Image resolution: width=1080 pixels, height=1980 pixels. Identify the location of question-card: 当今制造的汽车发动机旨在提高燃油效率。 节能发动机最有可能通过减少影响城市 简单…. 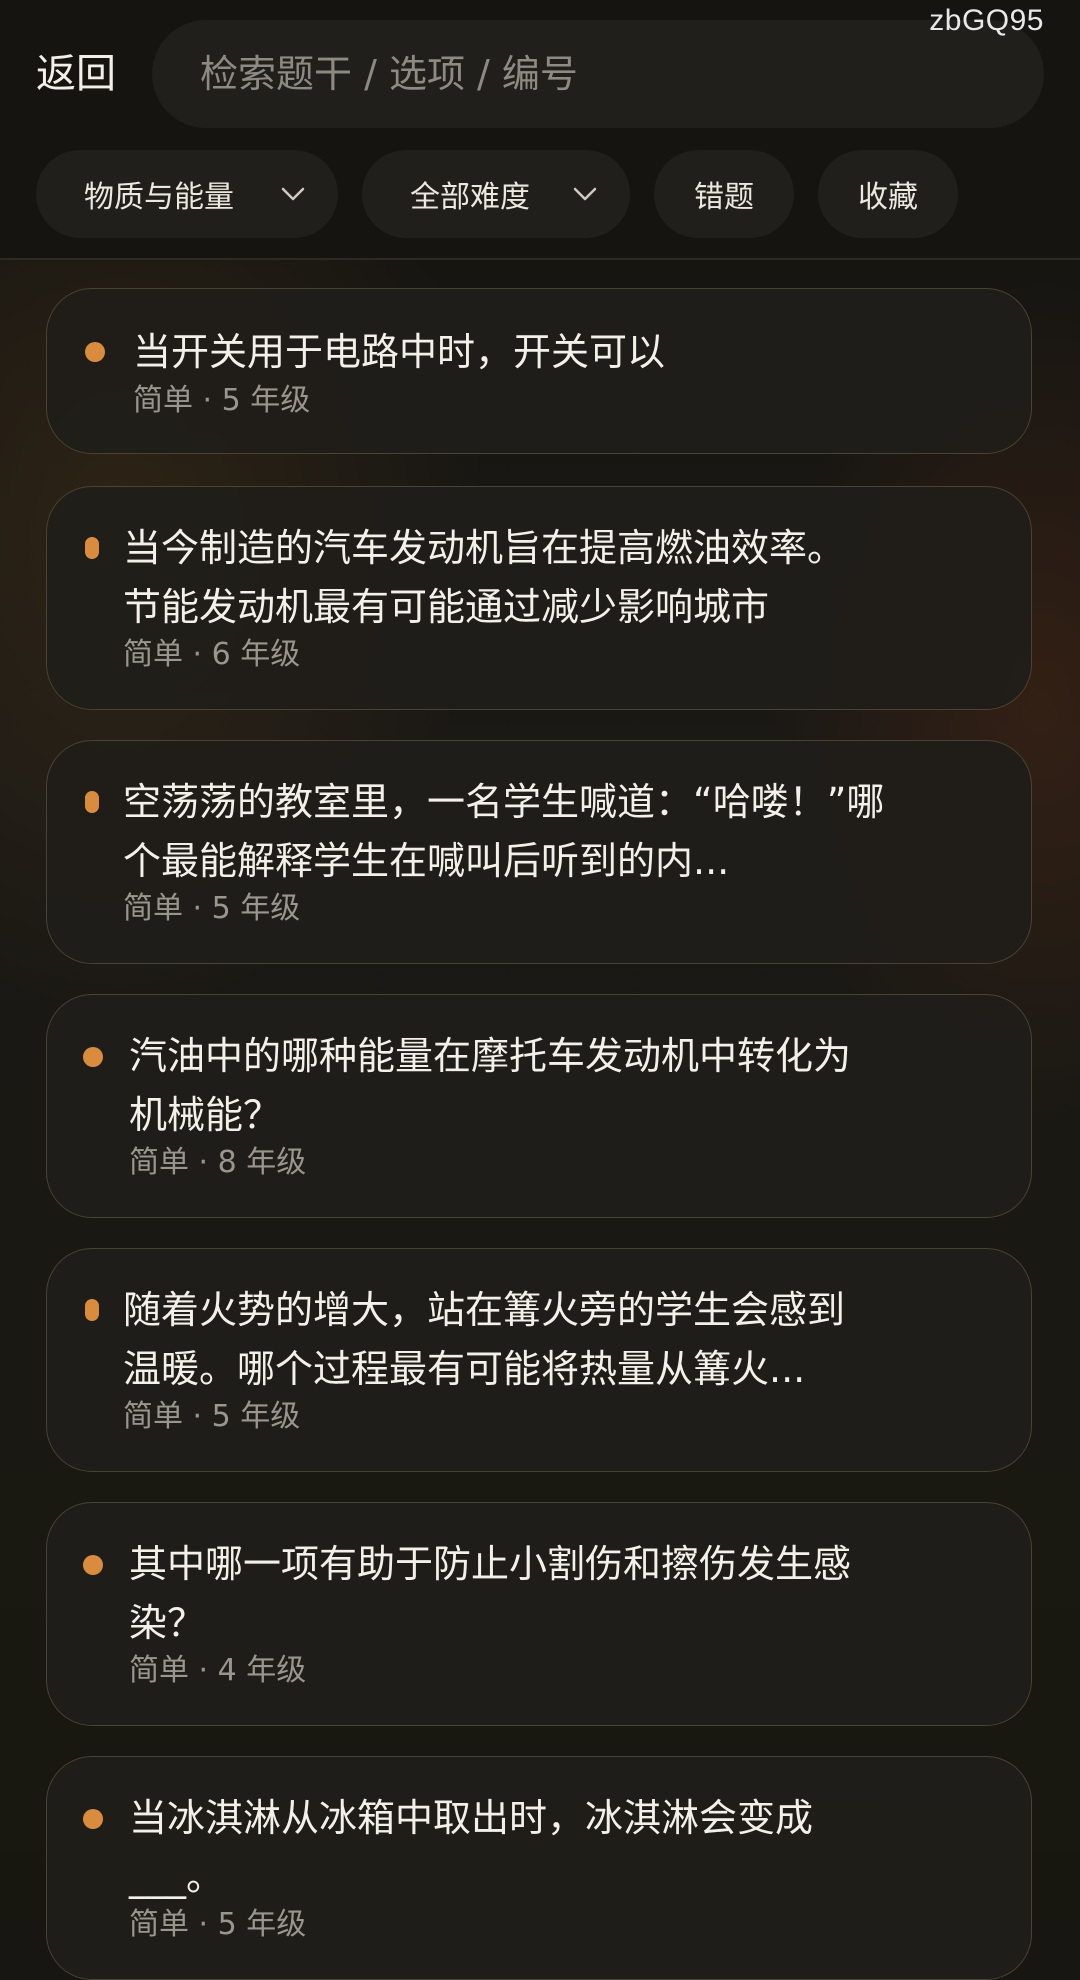
(539, 598).